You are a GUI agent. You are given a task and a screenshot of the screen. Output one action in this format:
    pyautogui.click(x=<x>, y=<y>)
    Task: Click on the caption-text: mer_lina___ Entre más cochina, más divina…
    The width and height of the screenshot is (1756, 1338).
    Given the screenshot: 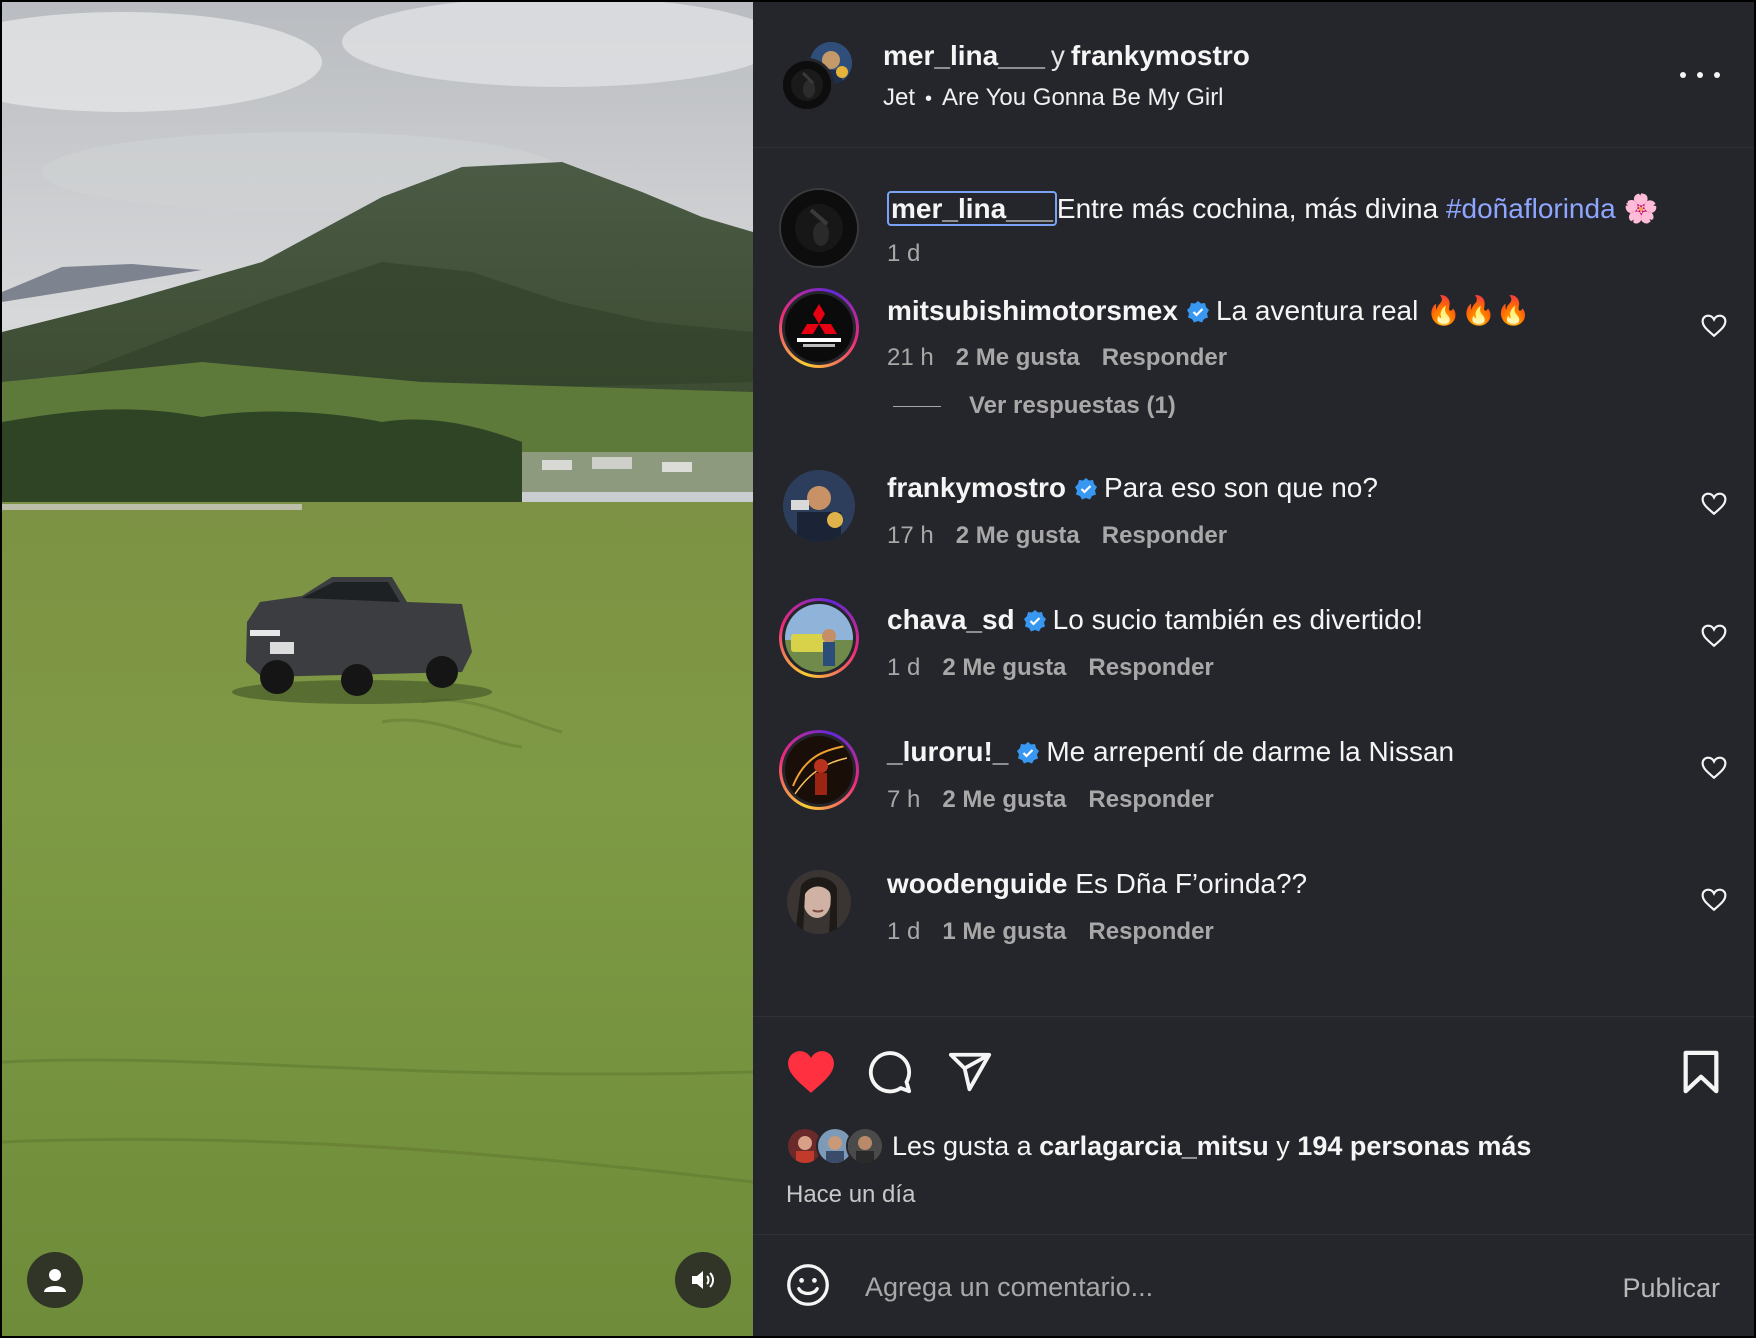 What is the action you would take?
    pyautogui.click(x=1273, y=208)
    